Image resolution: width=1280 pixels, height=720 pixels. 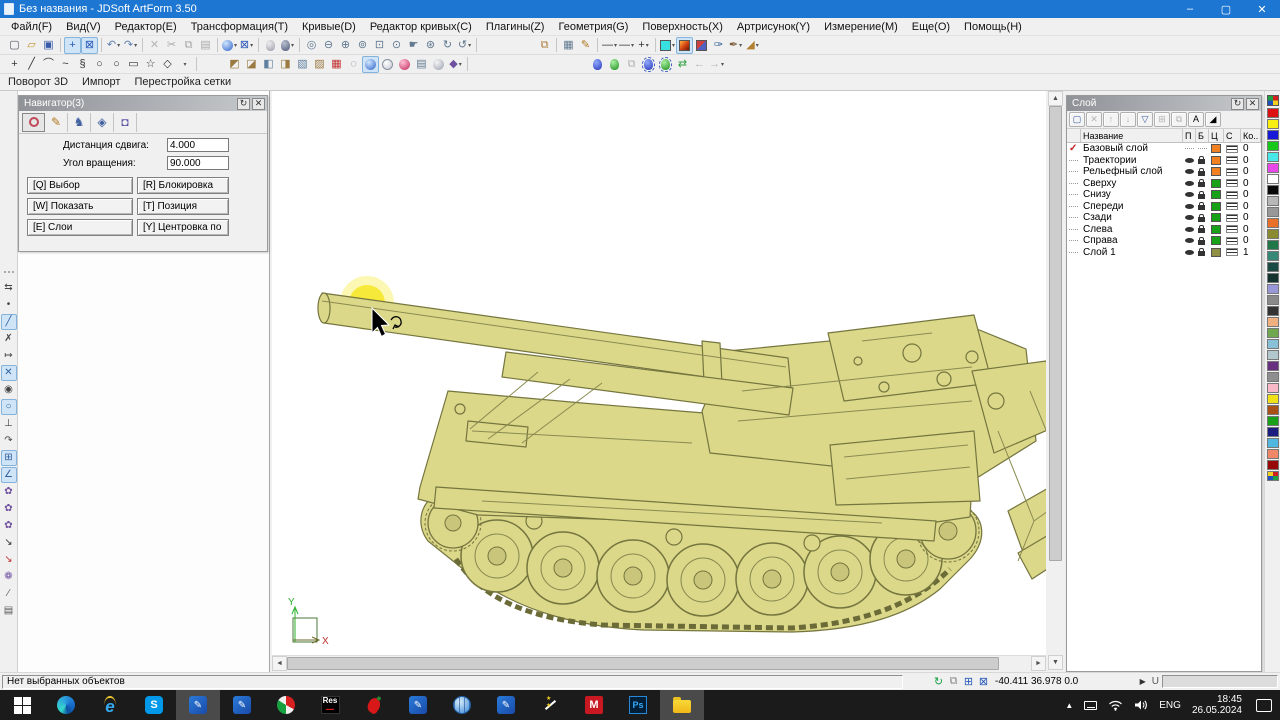 What do you see at coordinates (1164, 149) in the screenshot?
I see `layer-row: ✓ Базовый слой 0` at bounding box center [1164, 149].